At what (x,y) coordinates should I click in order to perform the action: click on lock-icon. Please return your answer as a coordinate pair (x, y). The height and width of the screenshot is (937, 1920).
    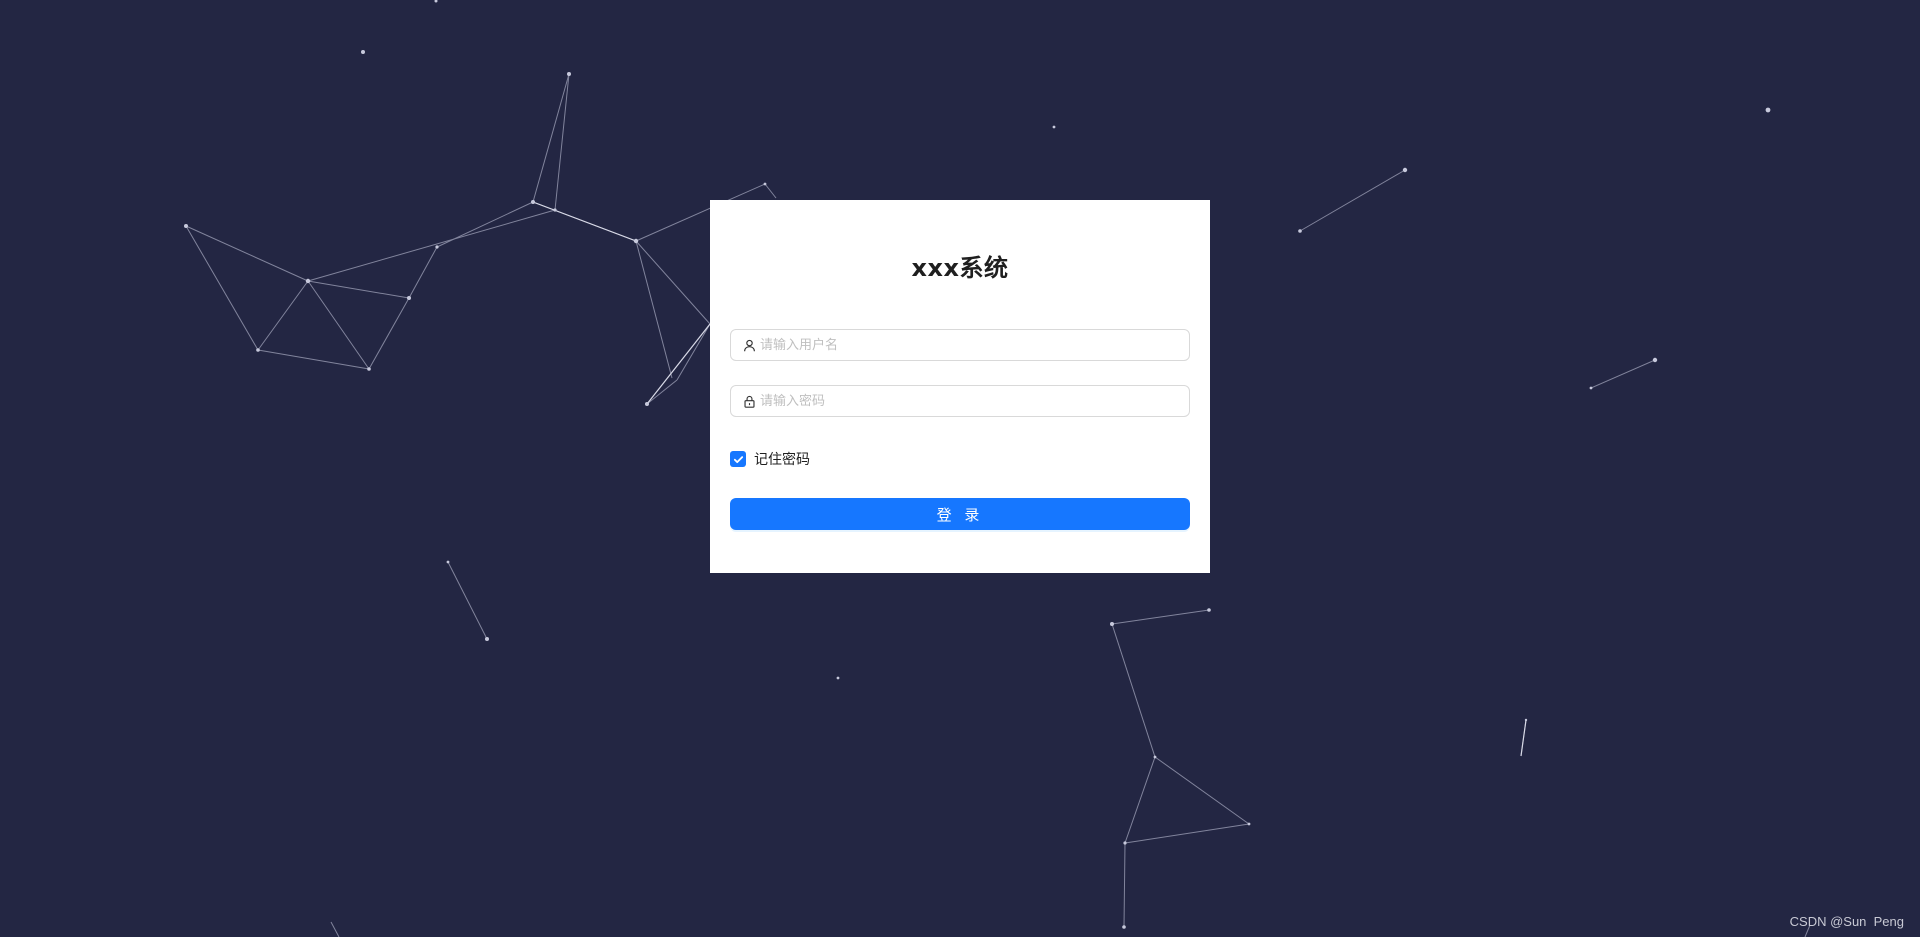
    Looking at the image, I should click on (749, 401).